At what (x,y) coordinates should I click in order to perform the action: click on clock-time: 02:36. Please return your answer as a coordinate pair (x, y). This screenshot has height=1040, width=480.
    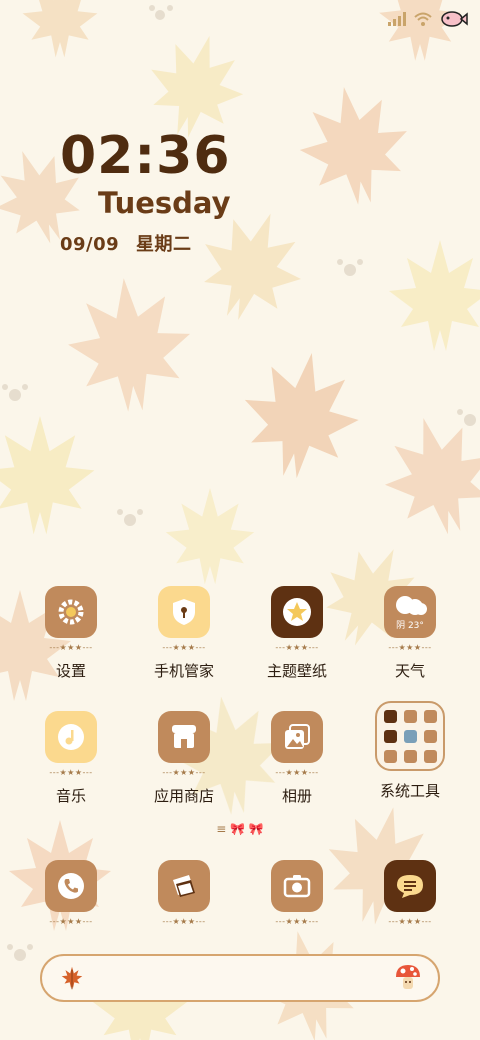
    Looking at the image, I should click on (145, 156).